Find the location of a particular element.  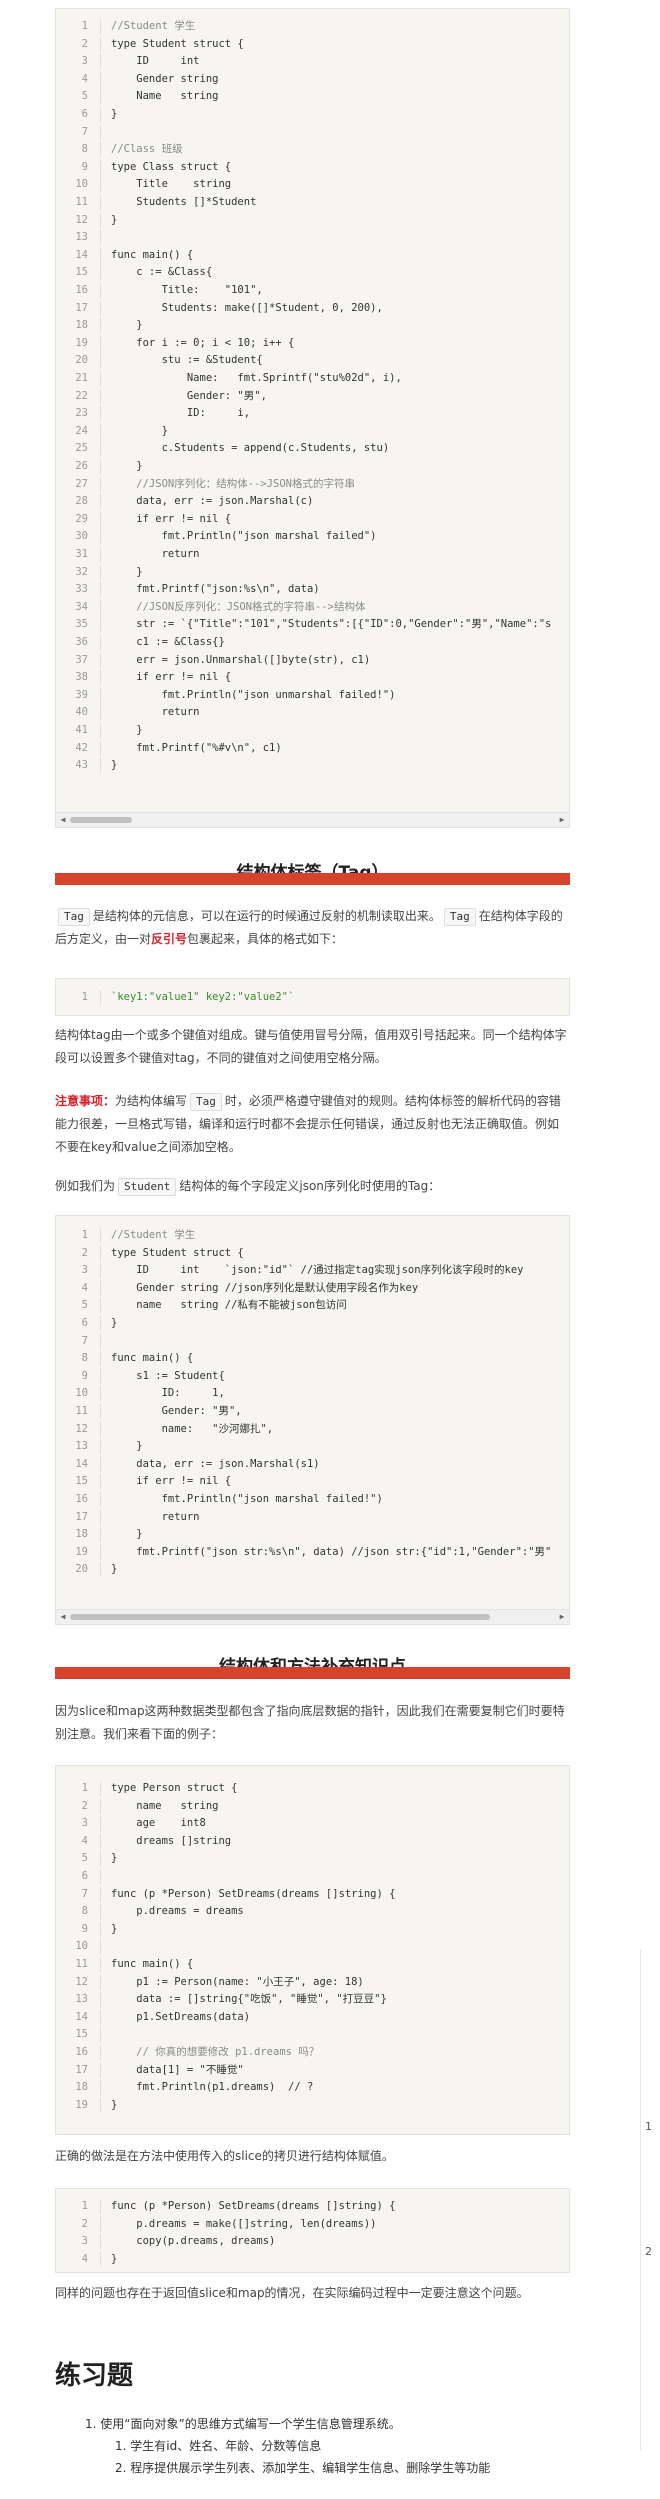

code-text: return is located at coordinates (155, 1516).